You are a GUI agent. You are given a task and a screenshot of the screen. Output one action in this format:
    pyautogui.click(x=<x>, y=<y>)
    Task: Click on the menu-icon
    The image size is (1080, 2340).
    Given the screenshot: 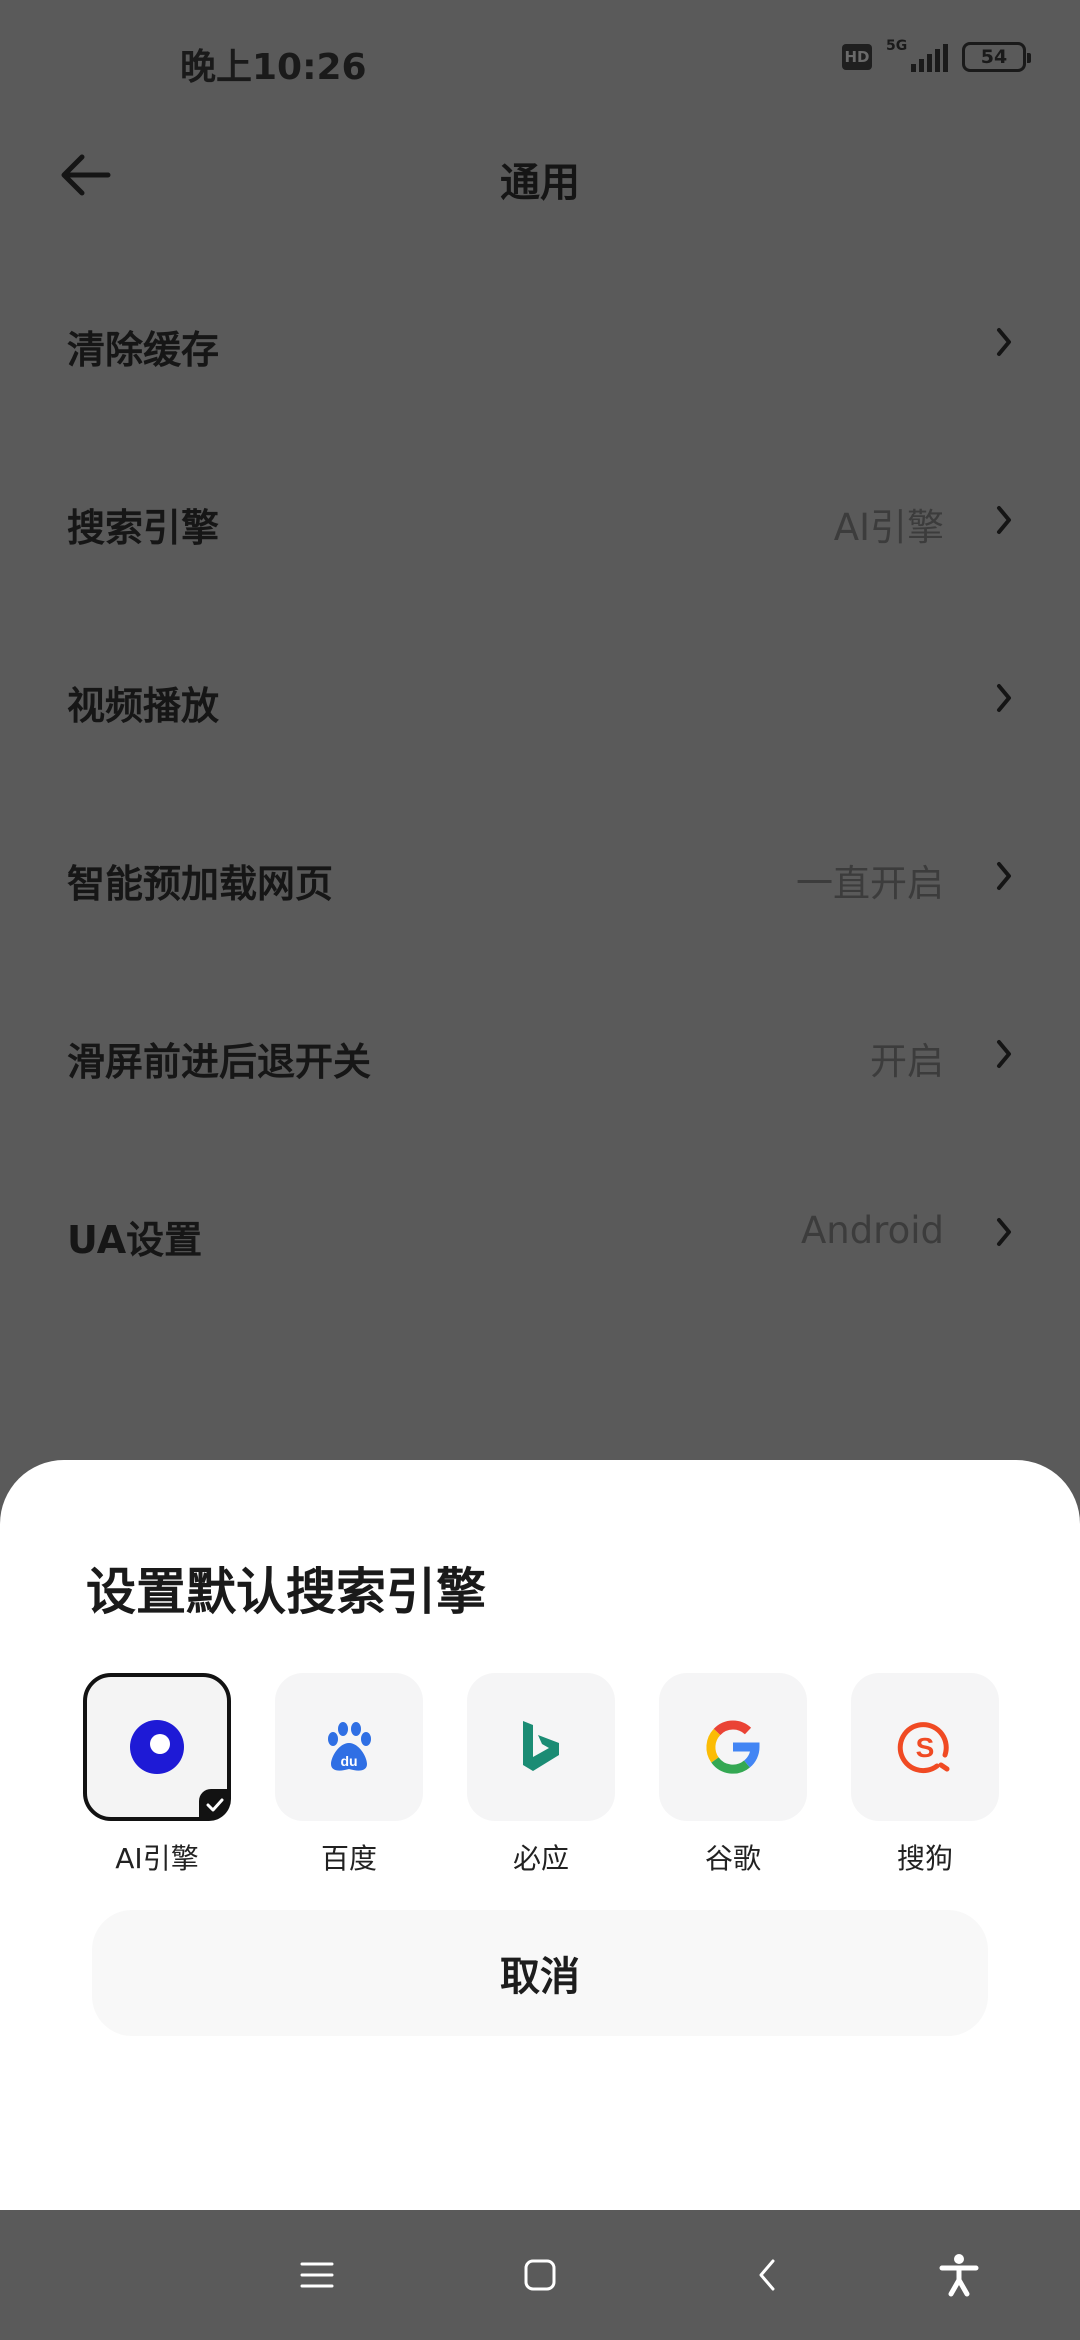 What is the action you would take?
    pyautogui.click(x=317, y=2275)
    